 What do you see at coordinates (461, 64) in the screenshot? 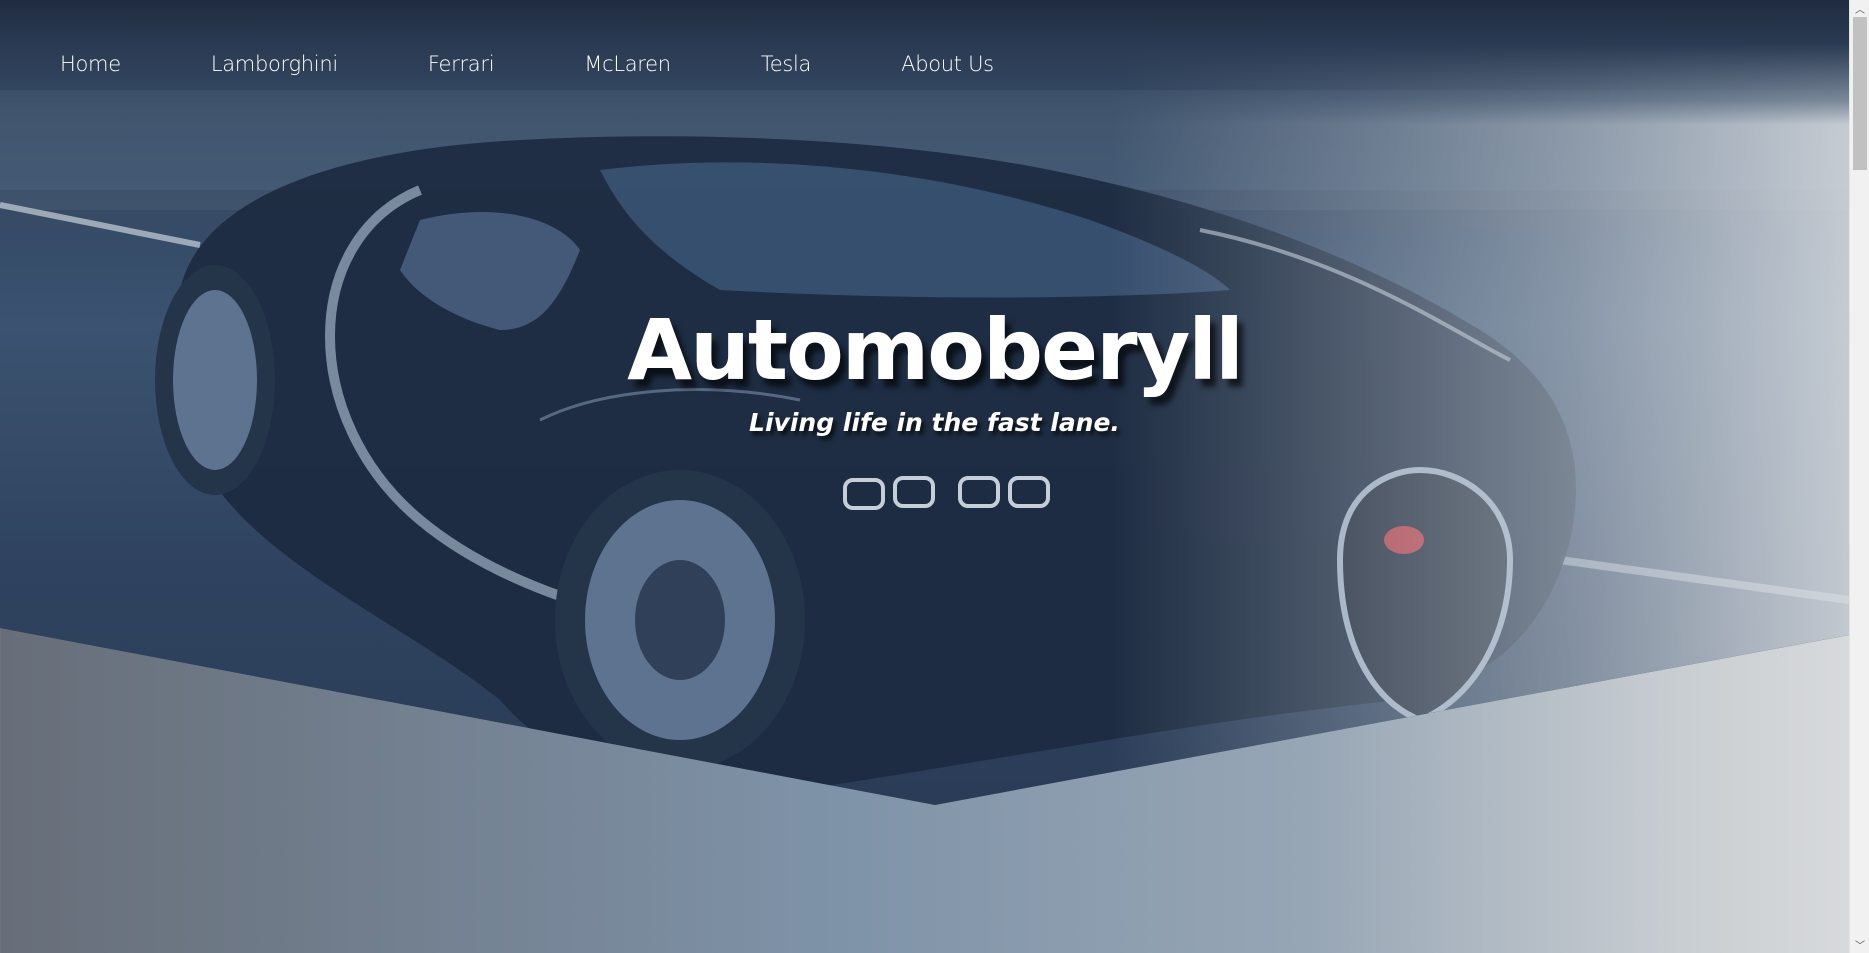
I see `nav-ferrari-link: Ferrari` at bounding box center [461, 64].